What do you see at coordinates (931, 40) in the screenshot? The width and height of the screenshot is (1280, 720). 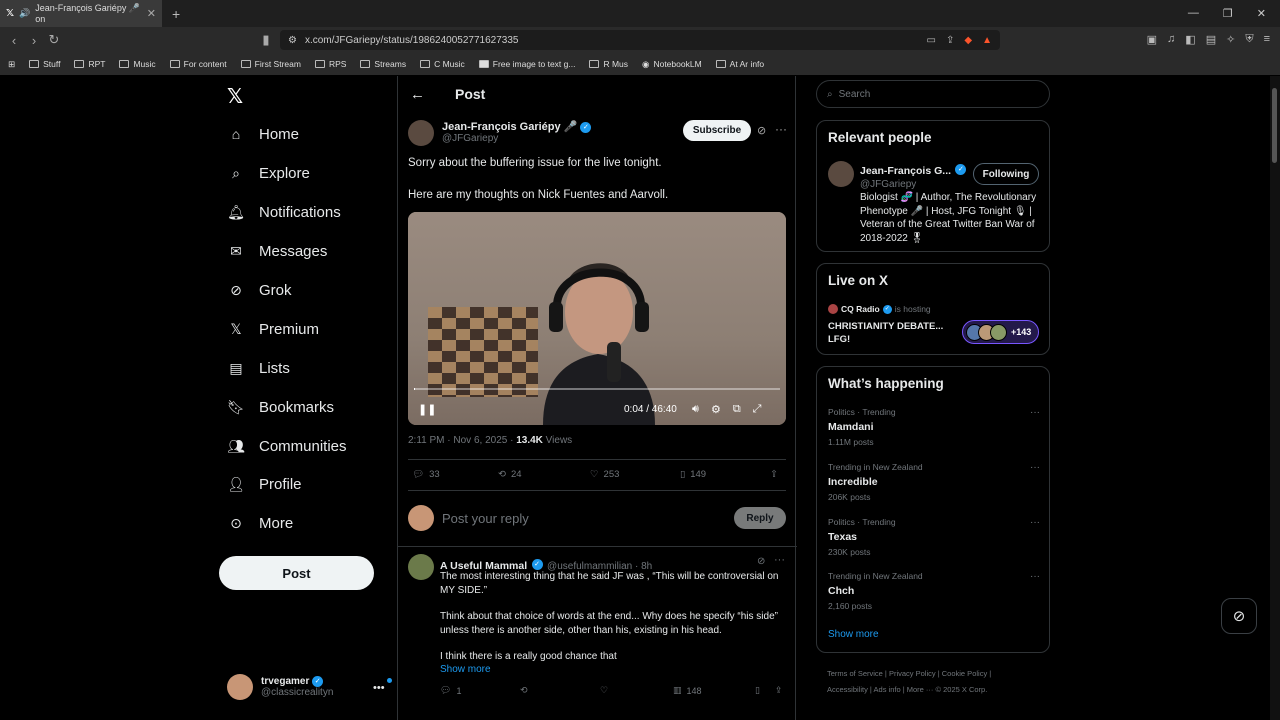 I see `cast-icon: ▭` at bounding box center [931, 40].